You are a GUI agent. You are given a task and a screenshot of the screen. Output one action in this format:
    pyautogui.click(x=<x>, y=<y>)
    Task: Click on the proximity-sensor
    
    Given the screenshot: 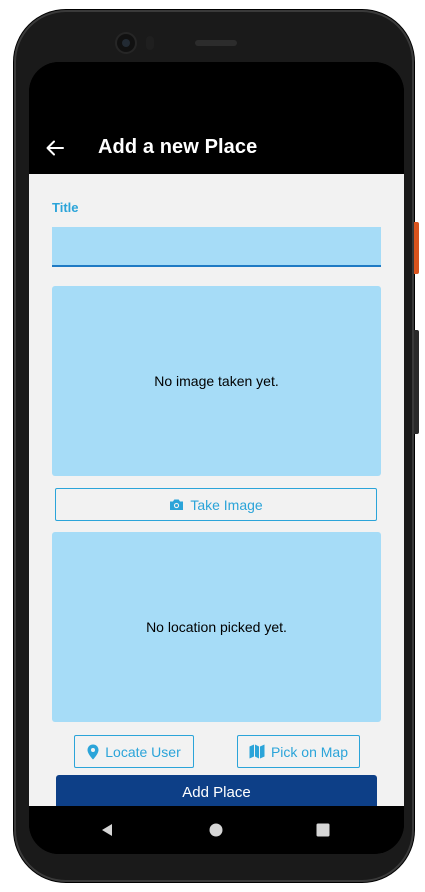 What is the action you would take?
    pyautogui.click(x=150, y=43)
    